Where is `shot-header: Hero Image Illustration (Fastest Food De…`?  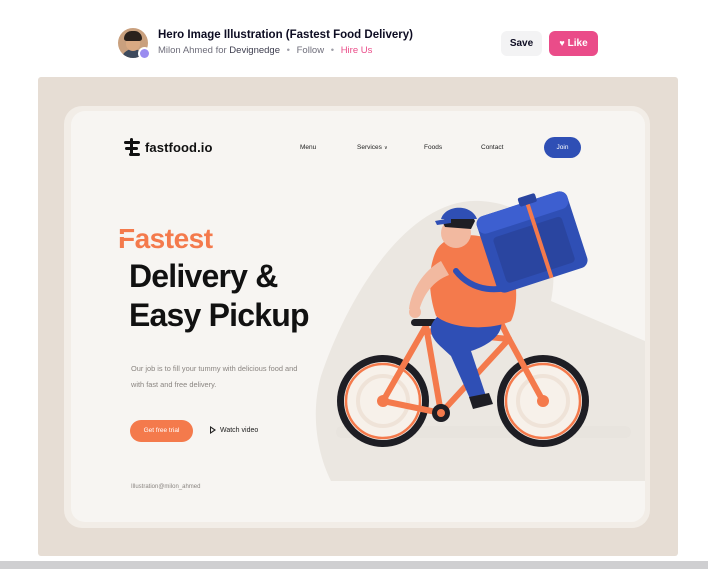
shot-header: Hero Image Illustration (Fastest Food De… is located at coordinates (354, 36).